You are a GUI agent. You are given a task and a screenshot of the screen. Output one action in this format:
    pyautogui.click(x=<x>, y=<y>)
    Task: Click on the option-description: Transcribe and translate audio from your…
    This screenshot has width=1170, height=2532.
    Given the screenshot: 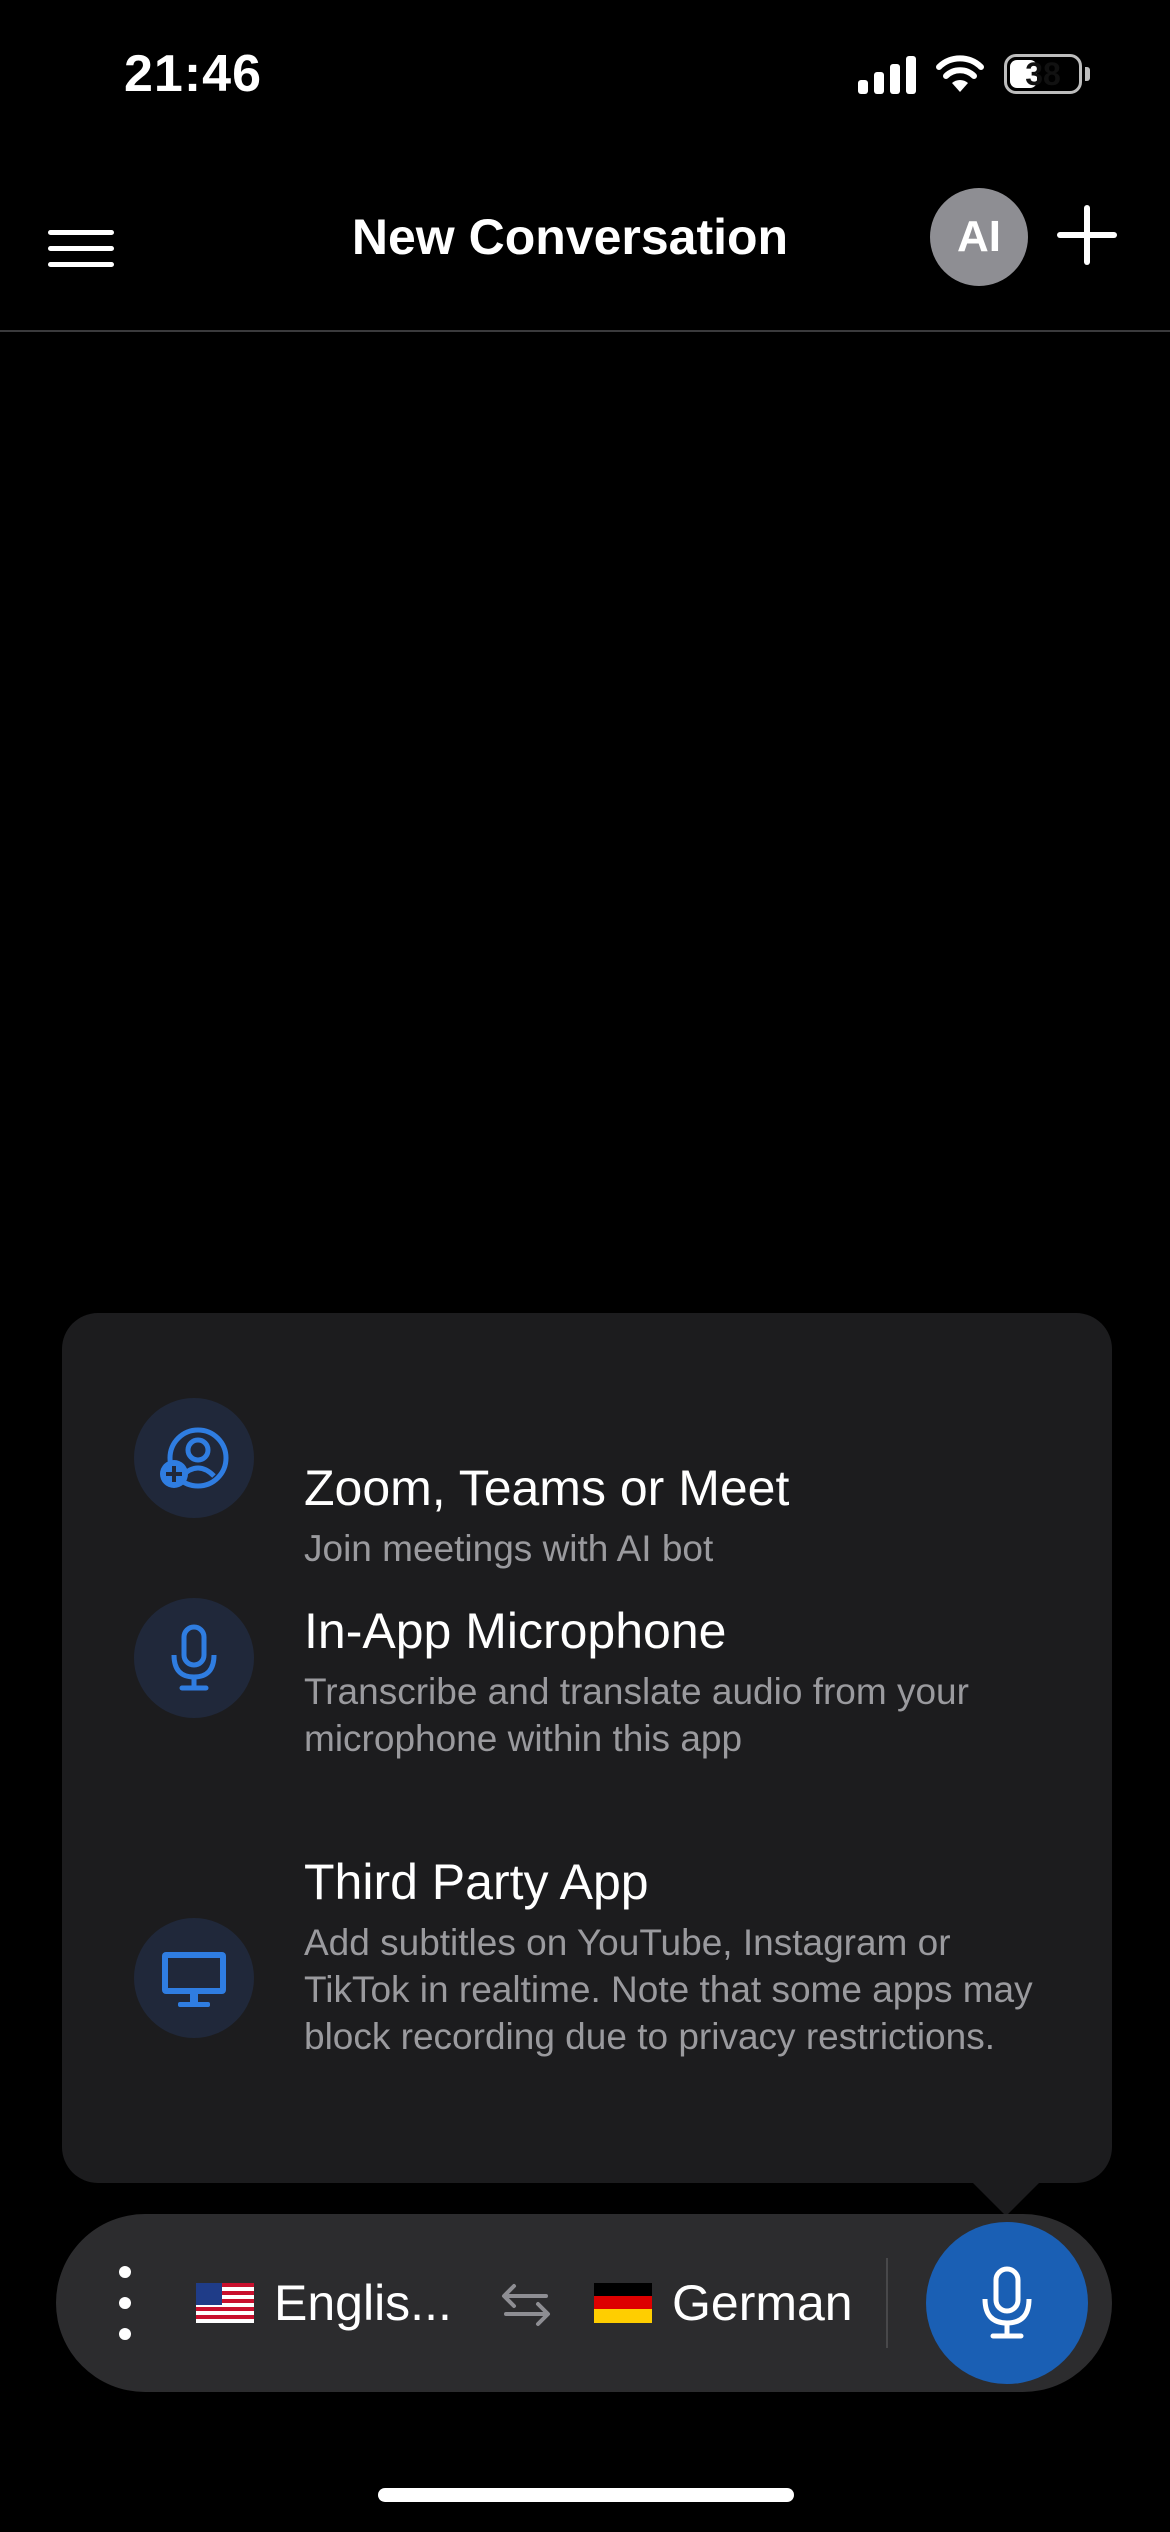 What is the action you would take?
    pyautogui.click(x=636, y=1715)
    